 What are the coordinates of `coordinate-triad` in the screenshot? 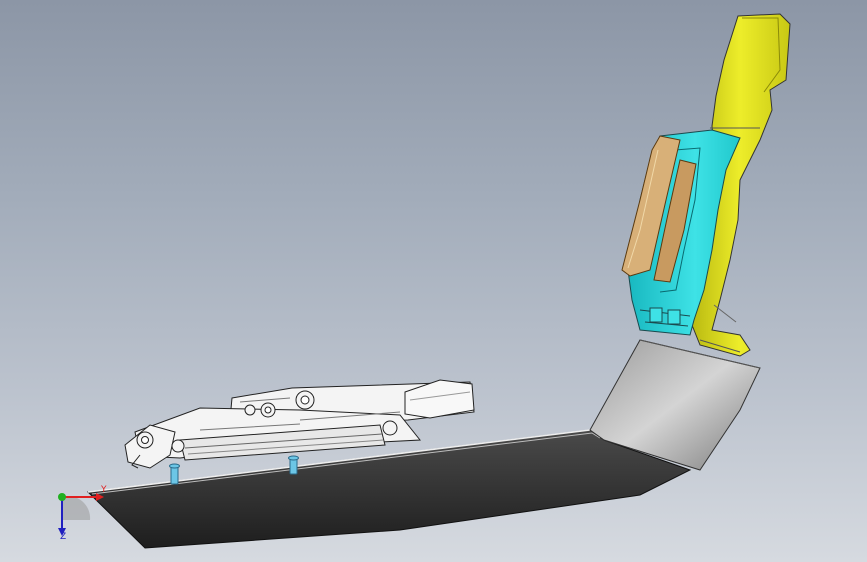 It's located at (81, 514).